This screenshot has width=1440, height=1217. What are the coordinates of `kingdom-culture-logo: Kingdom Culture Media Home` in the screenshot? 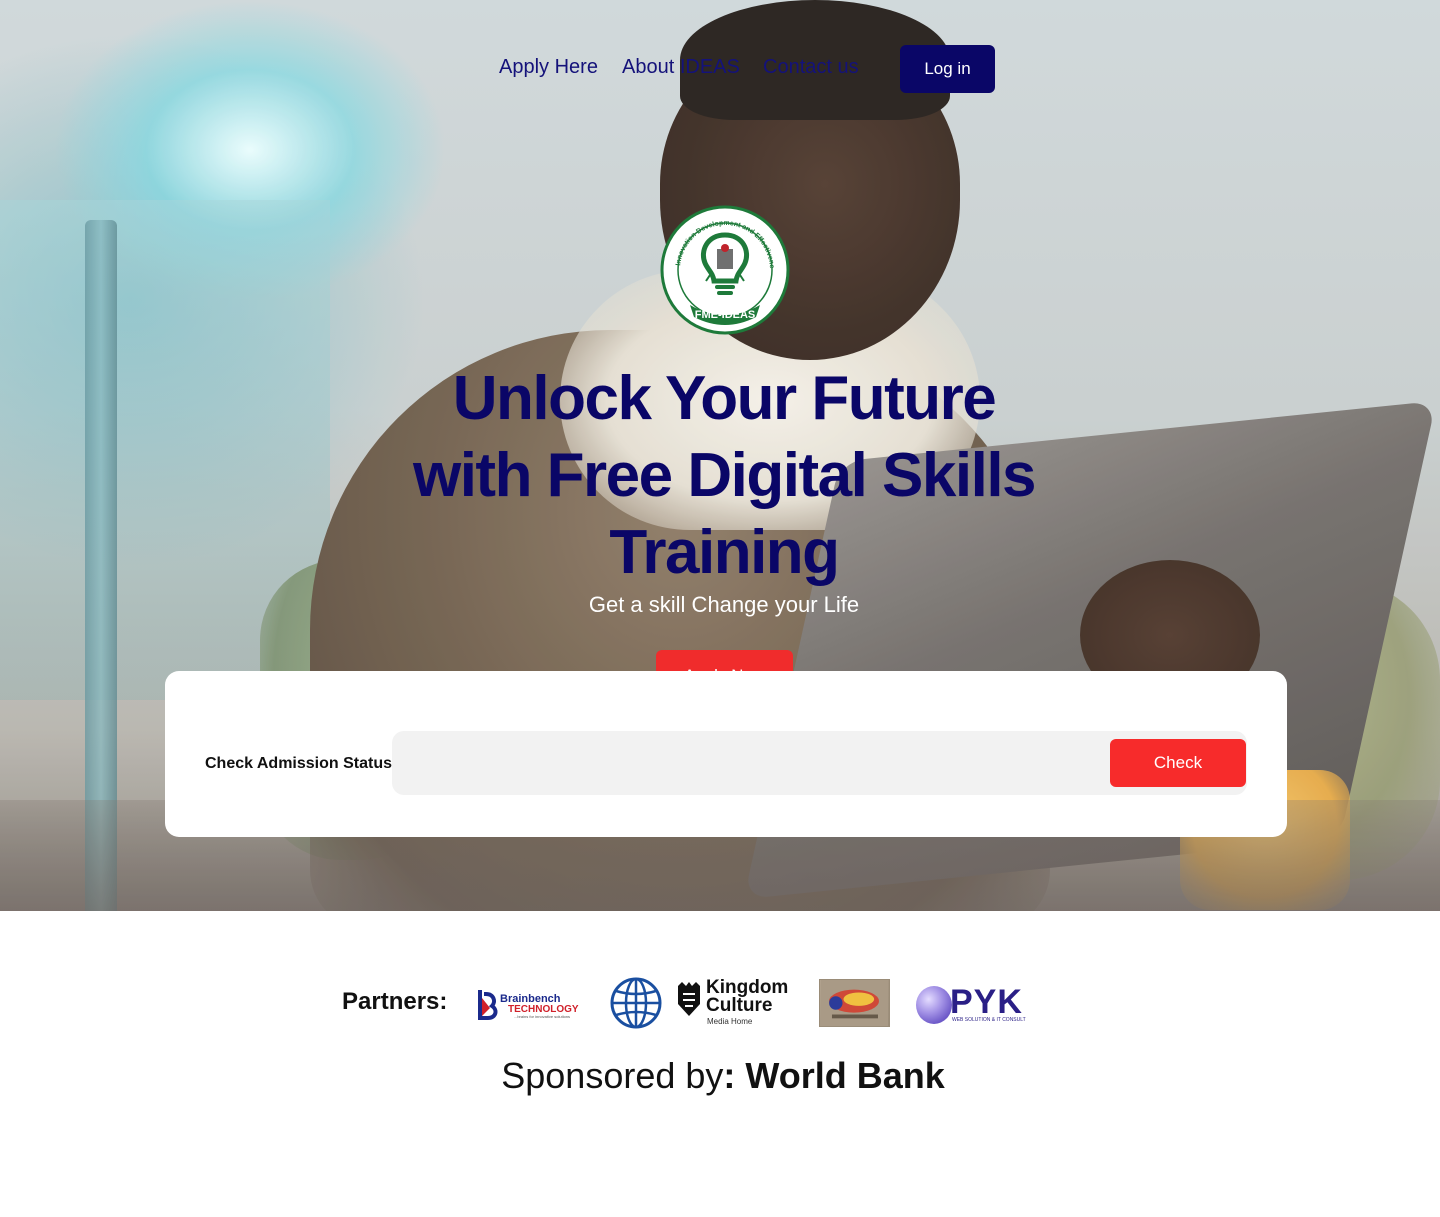 It's located at (737, 1003).